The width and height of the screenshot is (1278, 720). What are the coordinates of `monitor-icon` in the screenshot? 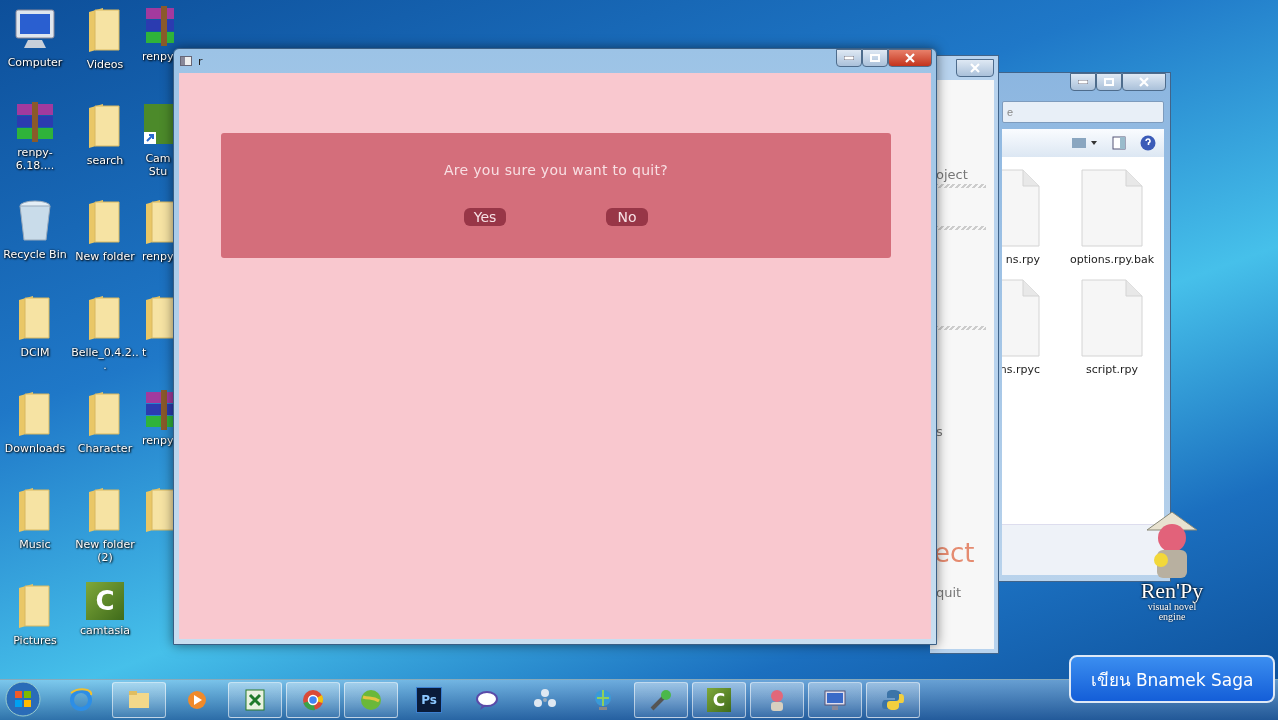 It's located at (835, 700).